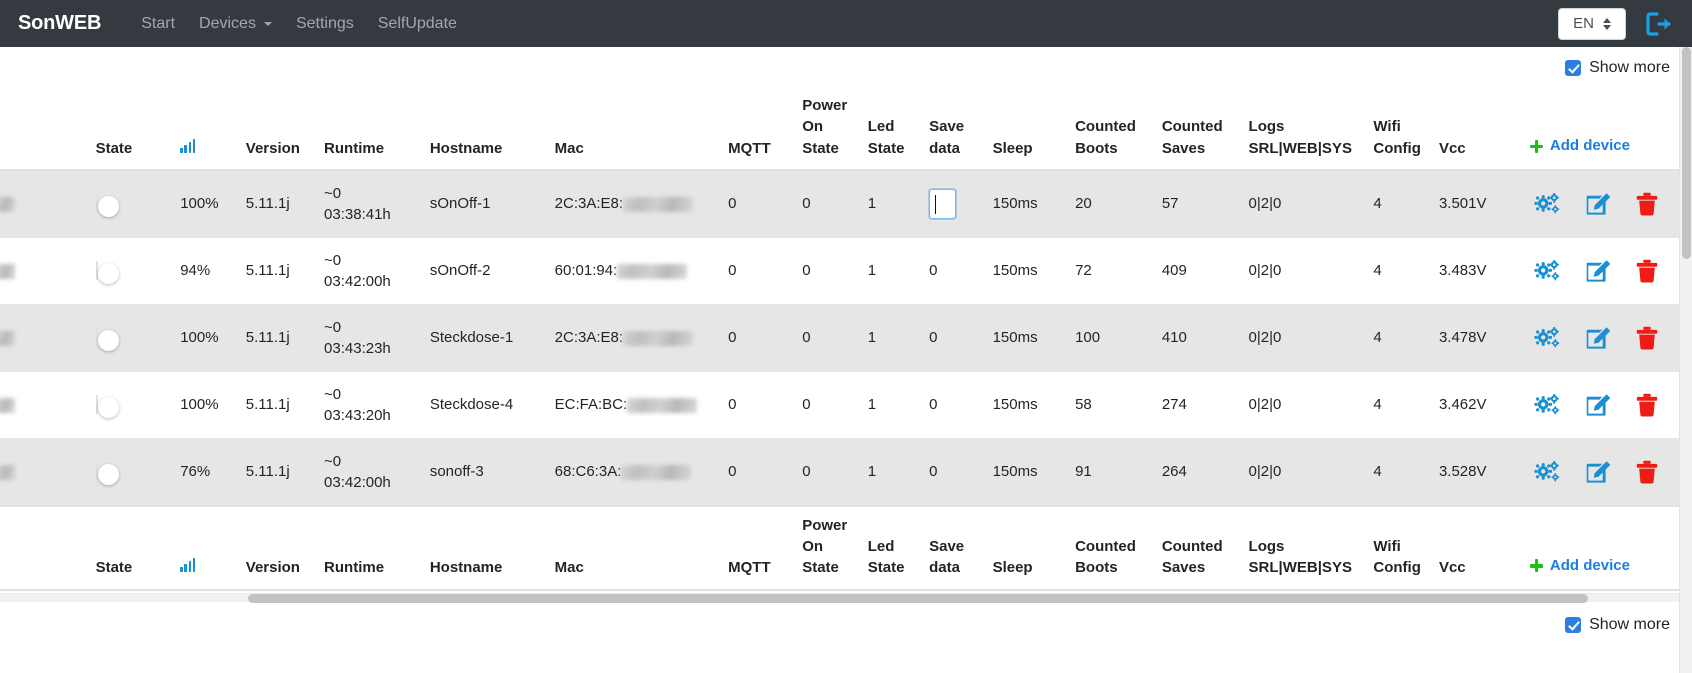 The image size is (1692, 673). Describe the element at coordinates (1399, 547) in the screenshot. I see `foot-header-wifi-config: Wifi Config` at that location.